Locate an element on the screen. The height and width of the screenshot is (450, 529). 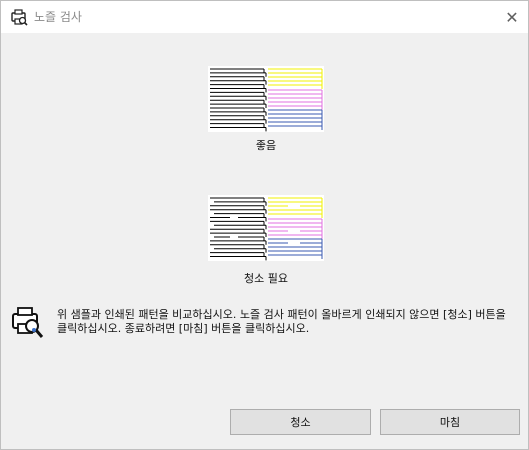
good-pattern-label: 좋음 is located at coordinates (266, 145).